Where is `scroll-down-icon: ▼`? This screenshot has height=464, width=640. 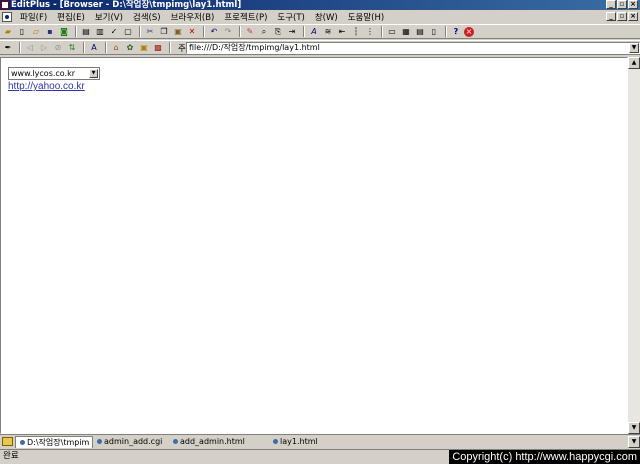
scroll-down-icon: ▼ is located at coordinates (634, 428).